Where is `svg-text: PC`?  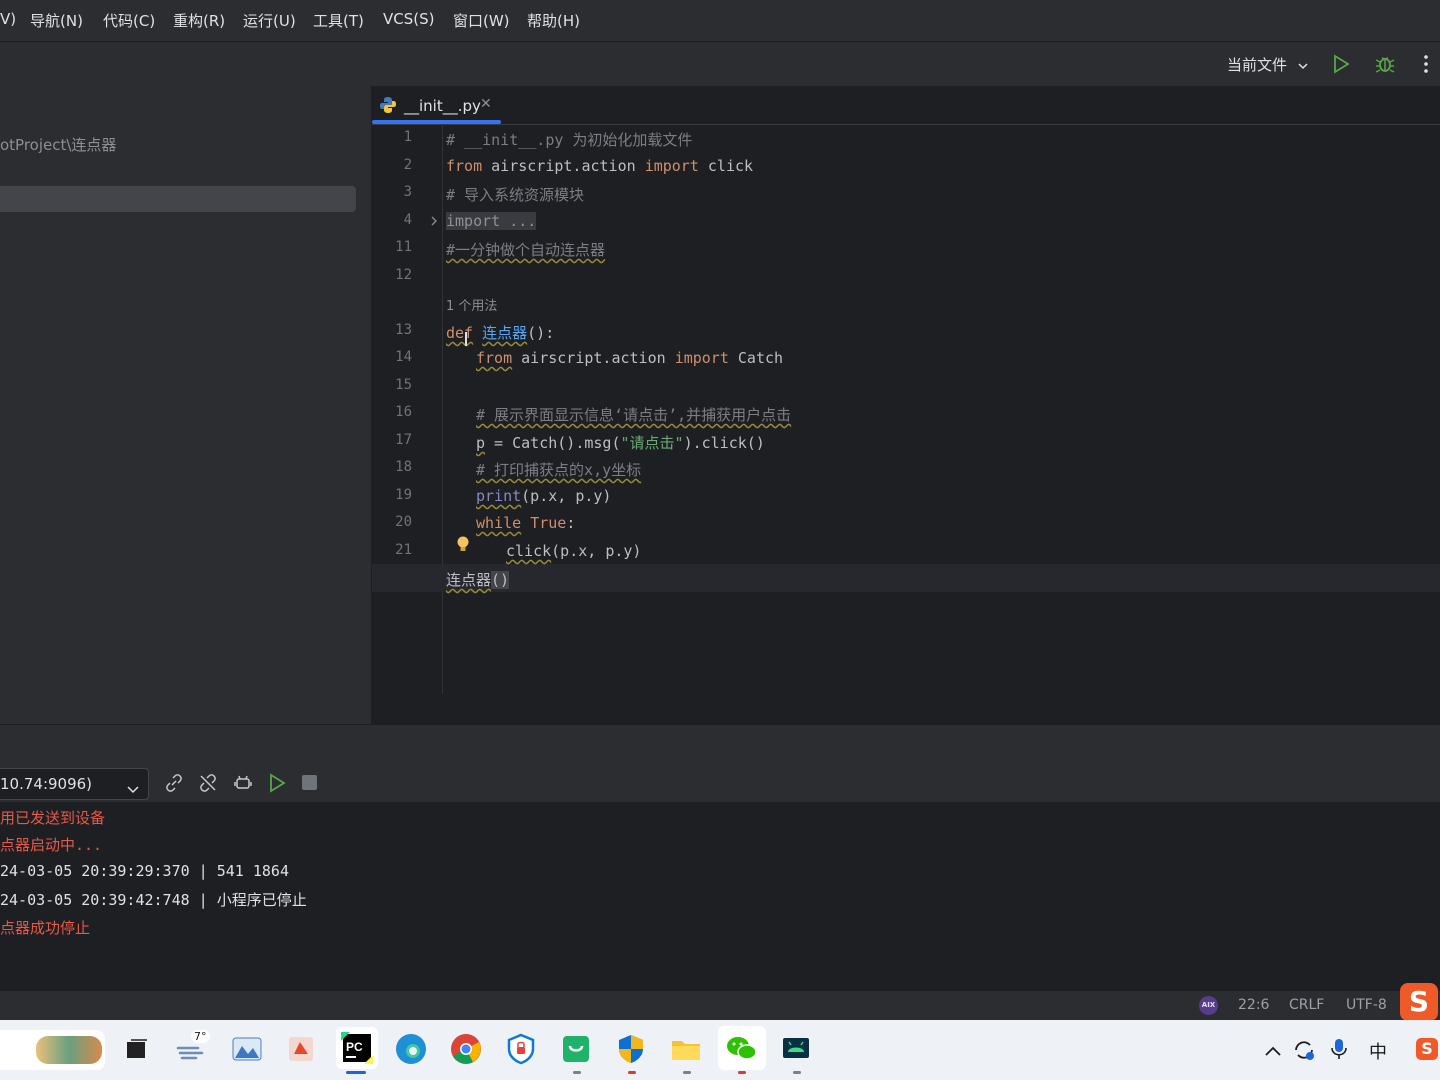
svg-text: PC is located at coordinates (354, 1047).